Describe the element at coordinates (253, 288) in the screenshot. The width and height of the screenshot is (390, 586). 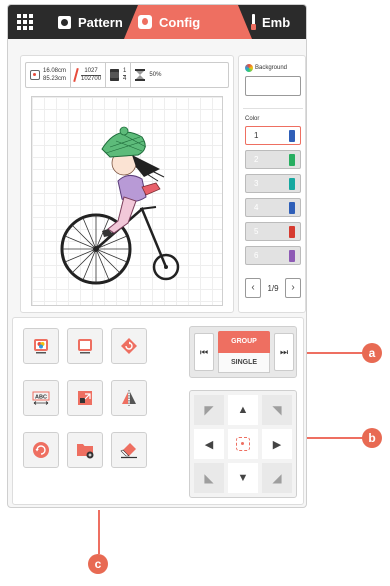
I see `chevron-left-icon: ‹` at that location.